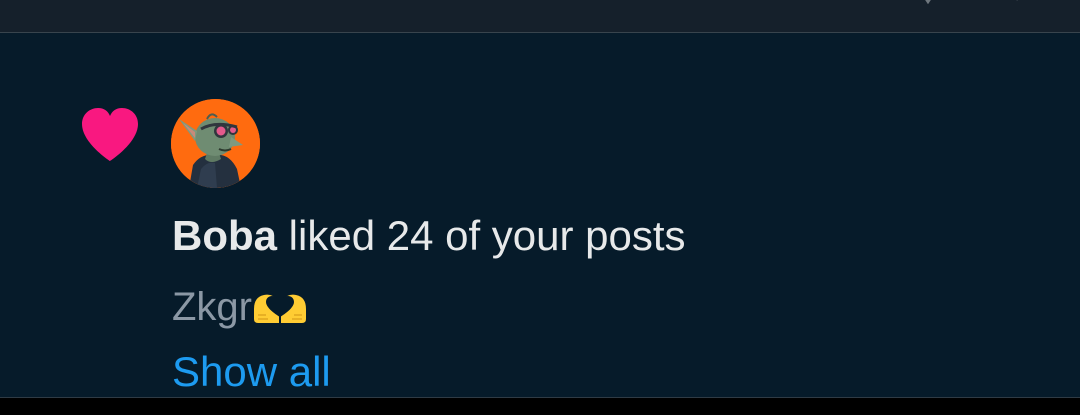  What do you see at coordinates (971, 2) in the screenshot?
I see `partial-action-icons` at bounding box center [971, 2].